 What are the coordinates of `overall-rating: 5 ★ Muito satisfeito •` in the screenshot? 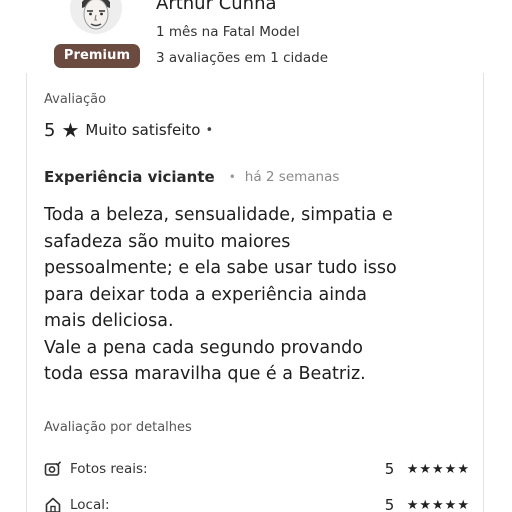 It's located at (128, 130).